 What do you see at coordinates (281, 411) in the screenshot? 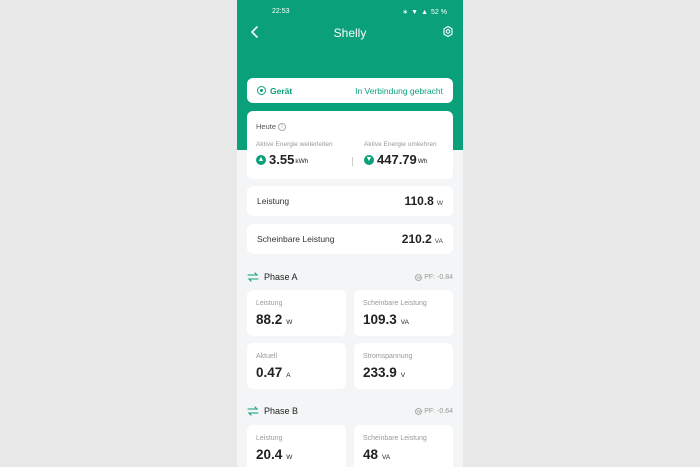
I see `phase-b-name: Phase B` at bounding box center [281, 411].